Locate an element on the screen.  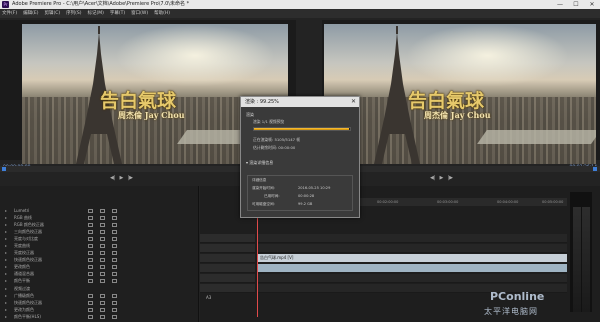
track-header-v1: V1 is located at coordinates (227, 262).